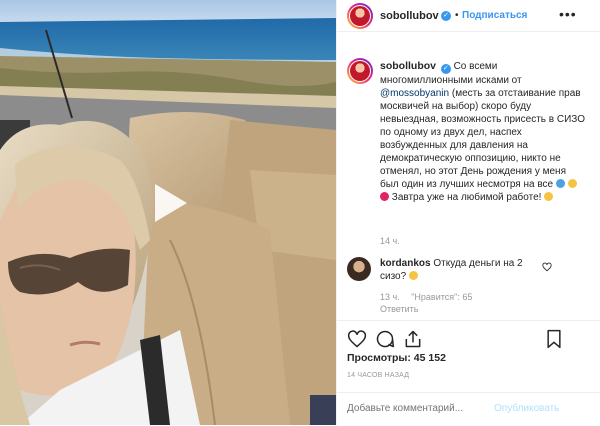 The width and height of the screenshot is (600, 426). I want to click on author-avatar, so click(360, 16).